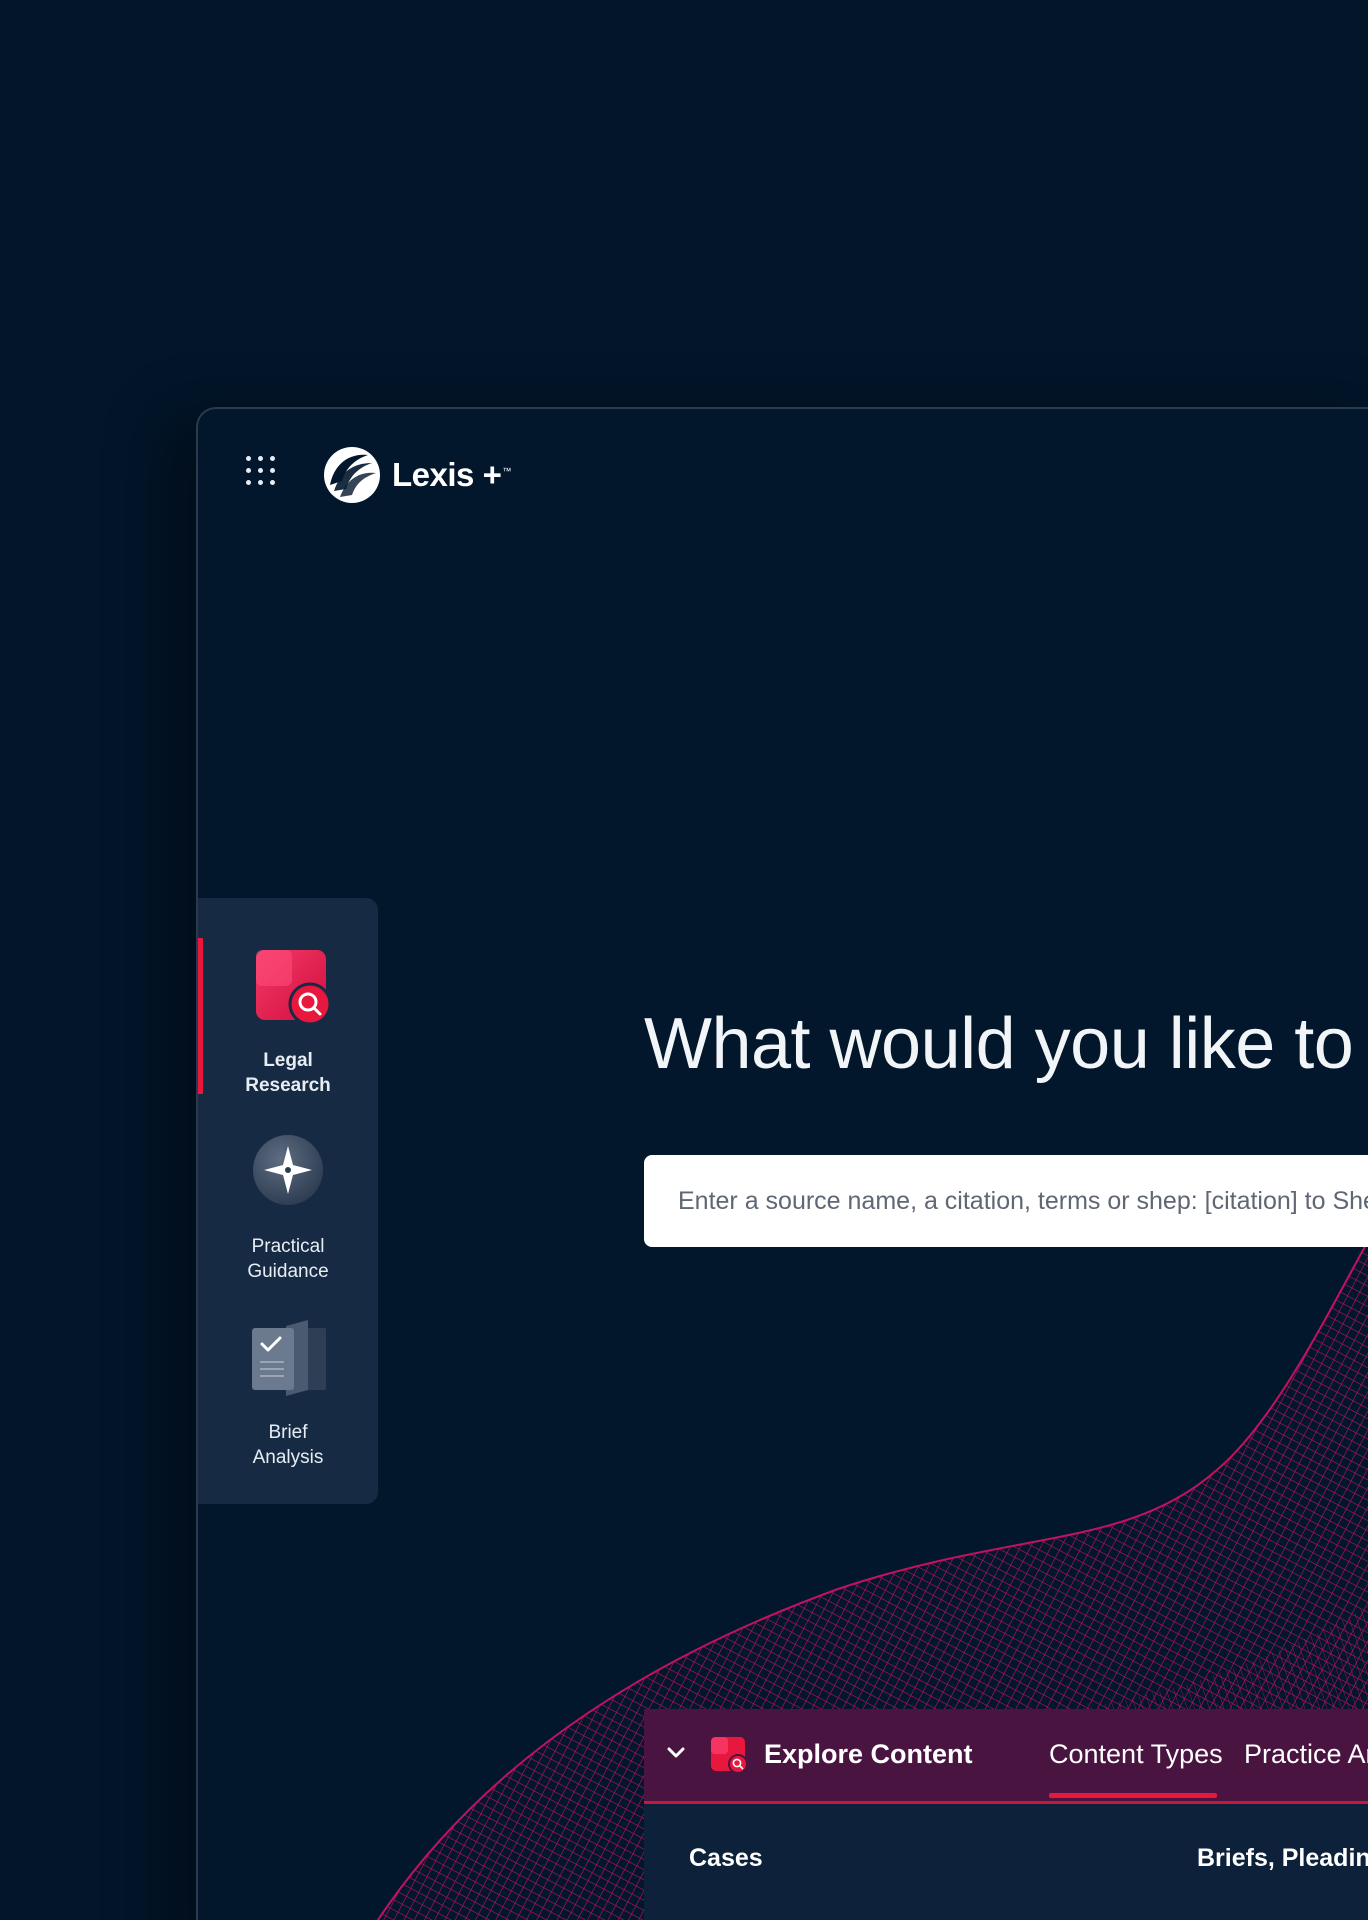  I want to click on search-box, so click(1006, 1201).